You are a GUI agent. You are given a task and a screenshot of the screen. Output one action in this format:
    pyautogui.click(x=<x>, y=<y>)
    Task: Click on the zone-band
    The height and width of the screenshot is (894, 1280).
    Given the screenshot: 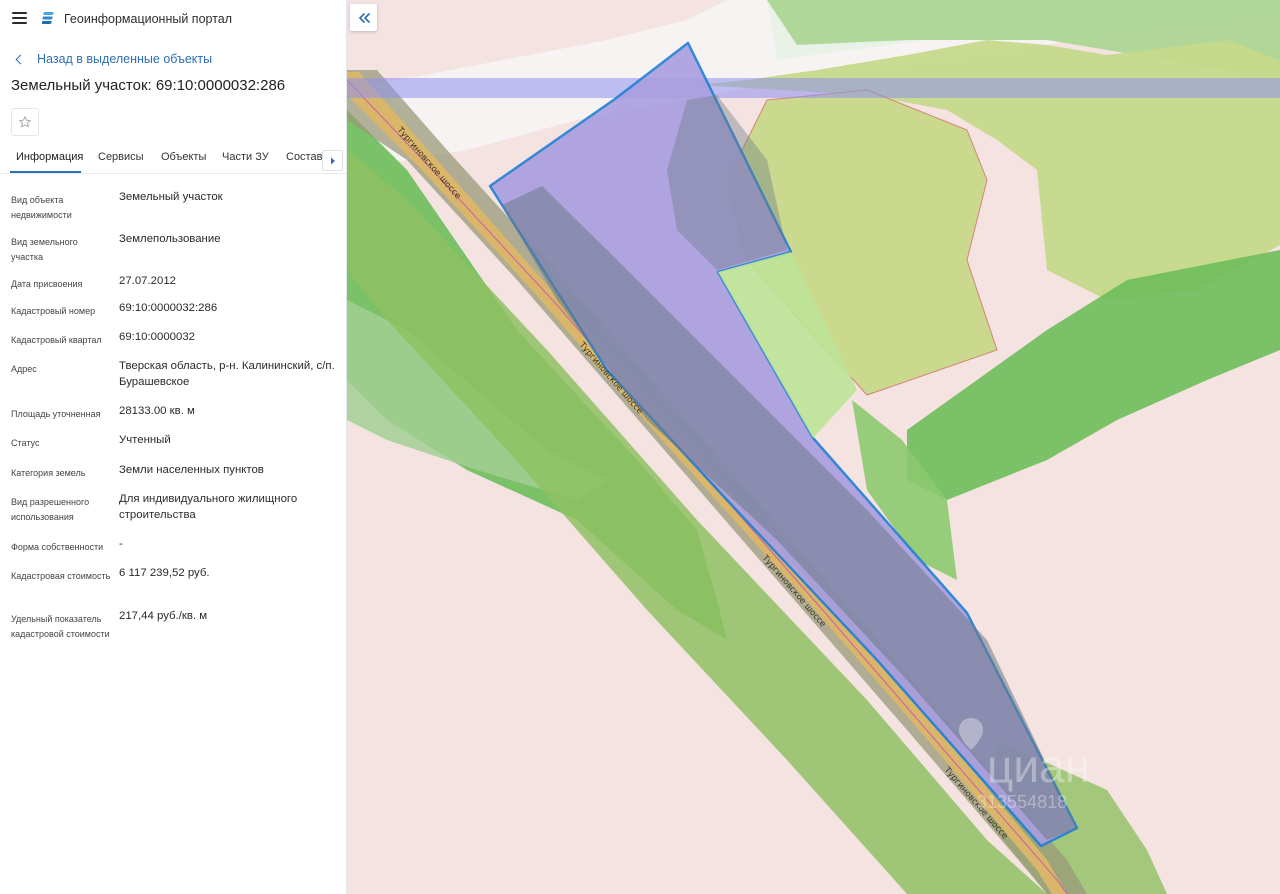 What is the action you would take?
    pyautogui.click(x=813, y=88)
    